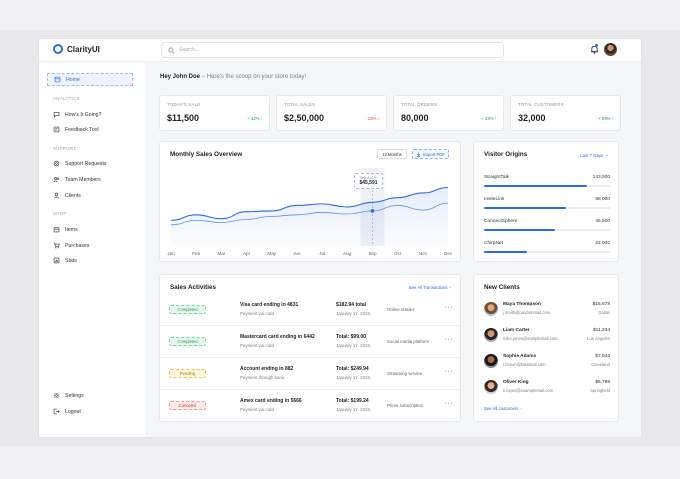 This screenshot has width=680, height=479. Describe the element at coordinates (601, 177) in the screenshot. I see `origin-value: 143,500` at that location.